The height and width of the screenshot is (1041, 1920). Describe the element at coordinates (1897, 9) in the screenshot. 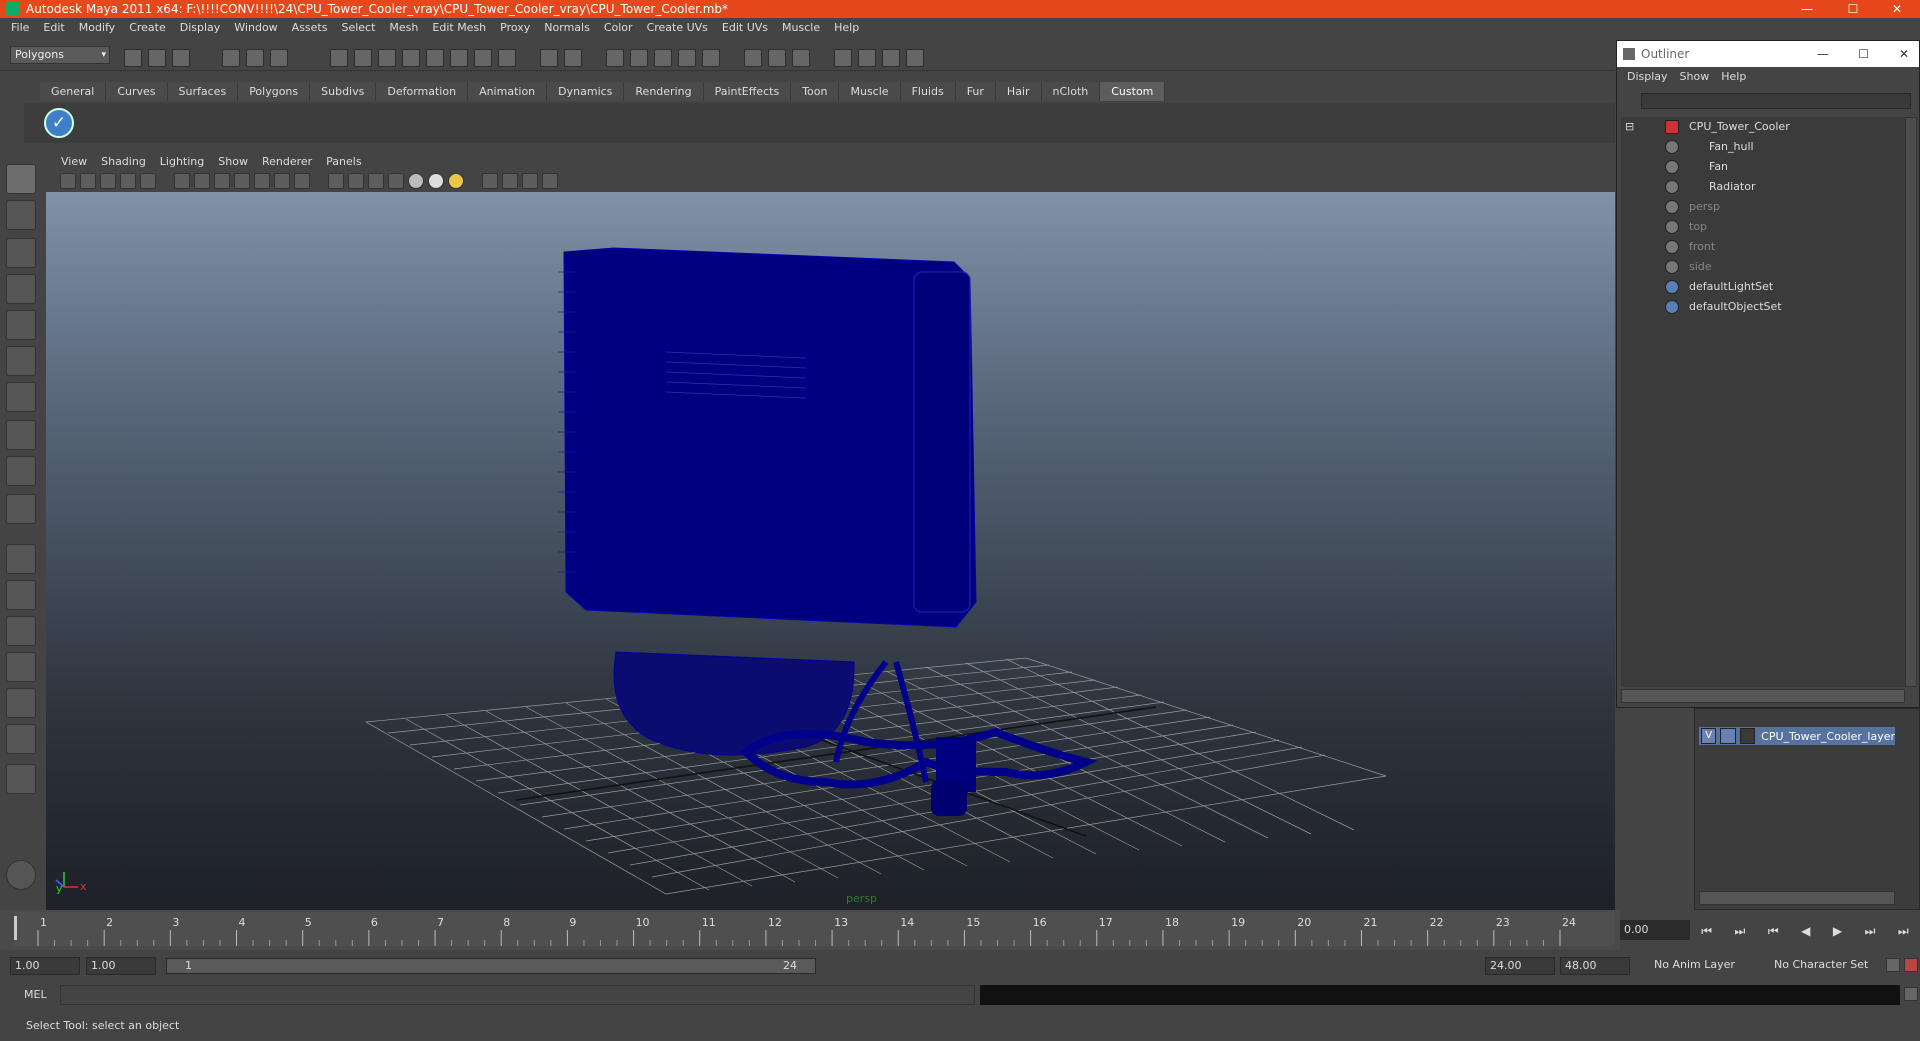

I see `close-button: ✕` at that location.